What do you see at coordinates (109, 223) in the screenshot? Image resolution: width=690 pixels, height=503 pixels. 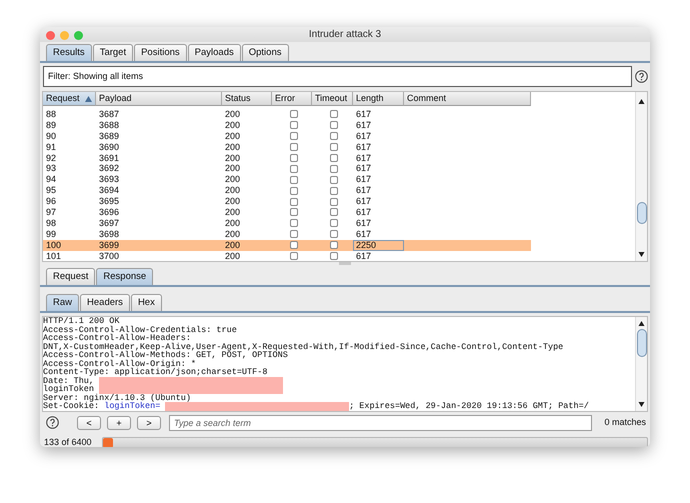 I see `payload-cell-text: 3697` at bounding box center [109, 223].